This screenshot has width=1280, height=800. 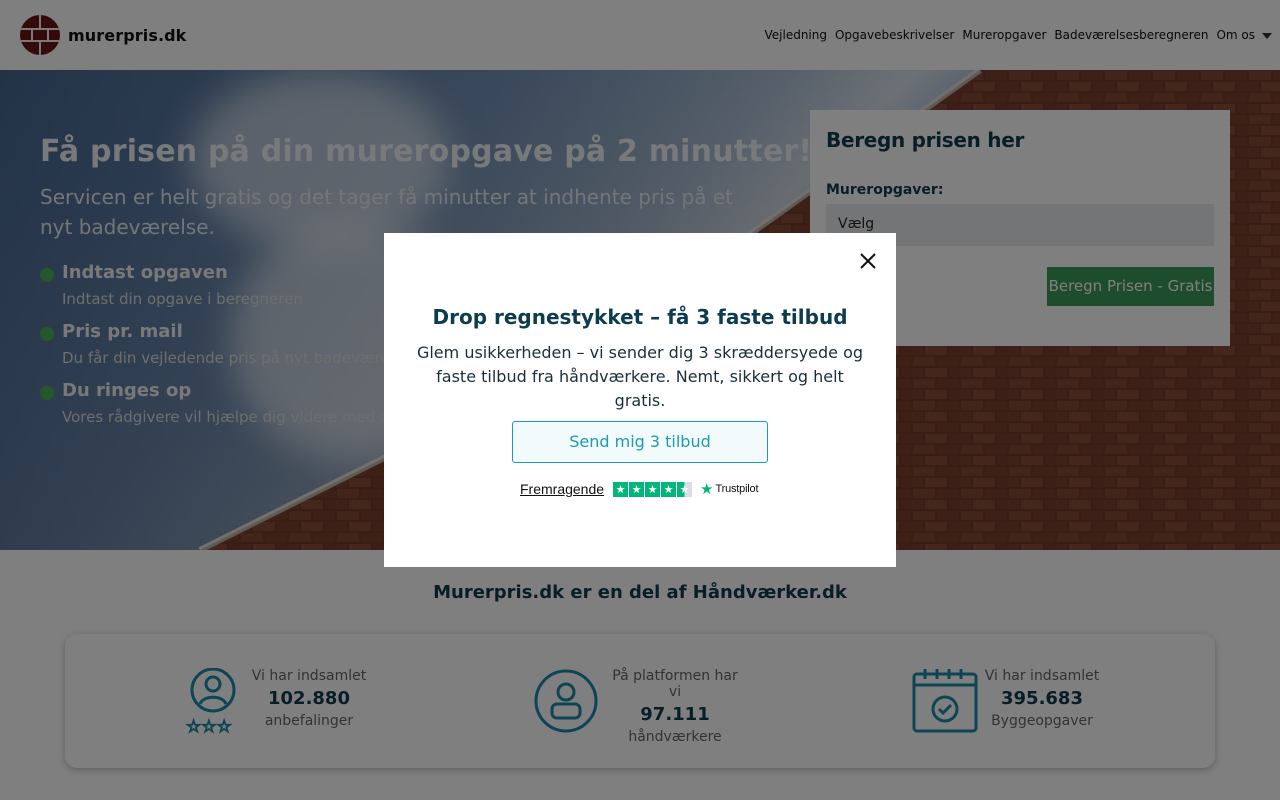 I want to click on trustpilot-stars: ★ ★ ★ ★ ★, so click(x=653, y=489).